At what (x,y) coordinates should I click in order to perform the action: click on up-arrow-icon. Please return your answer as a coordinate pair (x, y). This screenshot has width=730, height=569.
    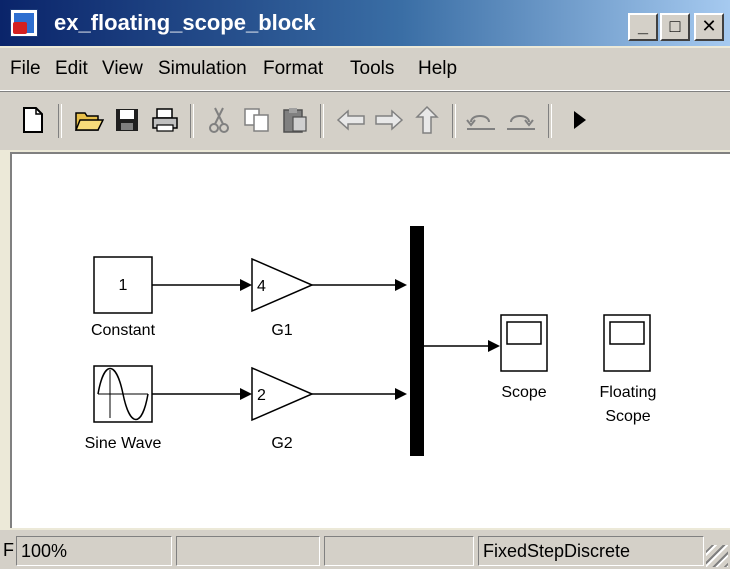
    Looking at the image, I should click on (427, 119).